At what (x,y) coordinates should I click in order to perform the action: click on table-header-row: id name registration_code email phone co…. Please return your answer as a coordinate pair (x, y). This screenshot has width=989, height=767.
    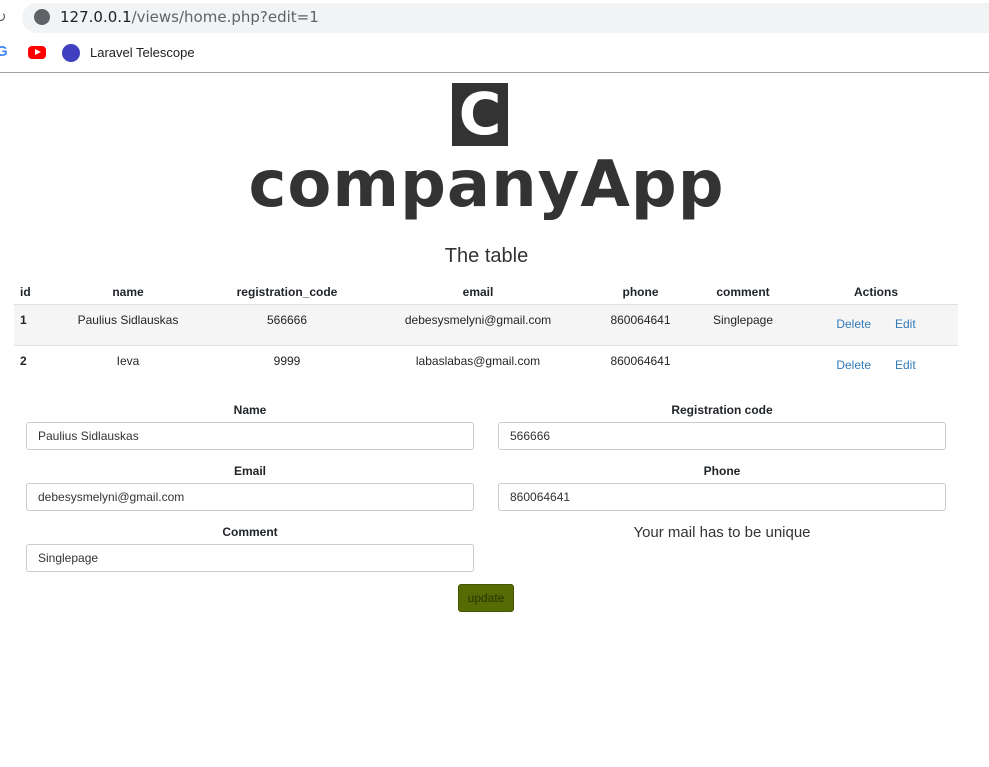
    Looking at the image, I should click on (486, 292).